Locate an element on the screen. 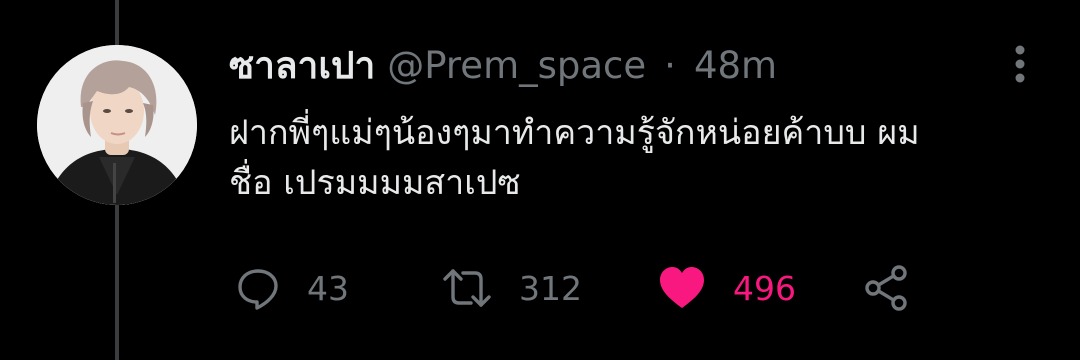 The image size is (1080, 360). avatar is located at coordinates (117, 125).